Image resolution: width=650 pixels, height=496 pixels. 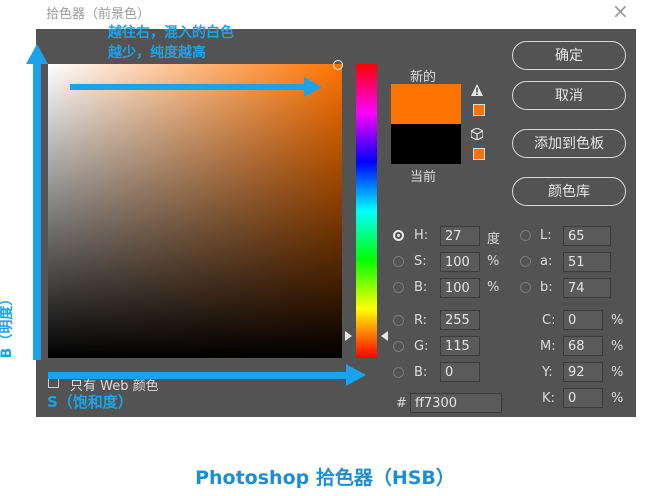 What do you see at coordinates (157, 53) in the screenshot?
I see `annotation-top-line2: 越少，纯度越高` at bounding box center [157, 53].